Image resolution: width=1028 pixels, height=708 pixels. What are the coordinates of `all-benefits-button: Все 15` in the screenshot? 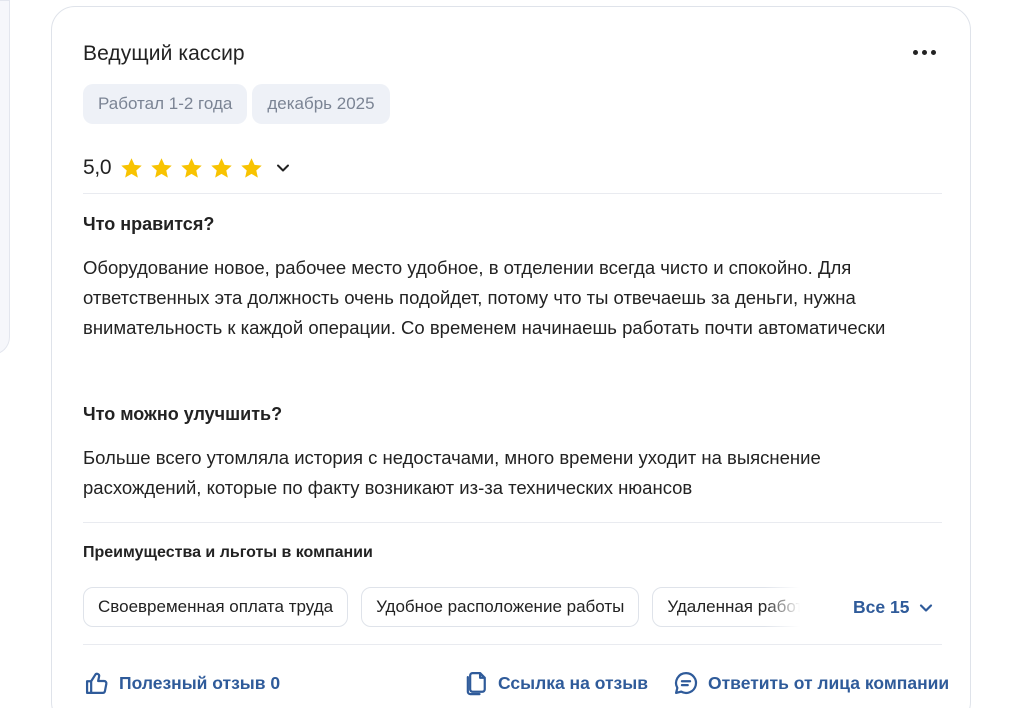 It's located at (893, 607).